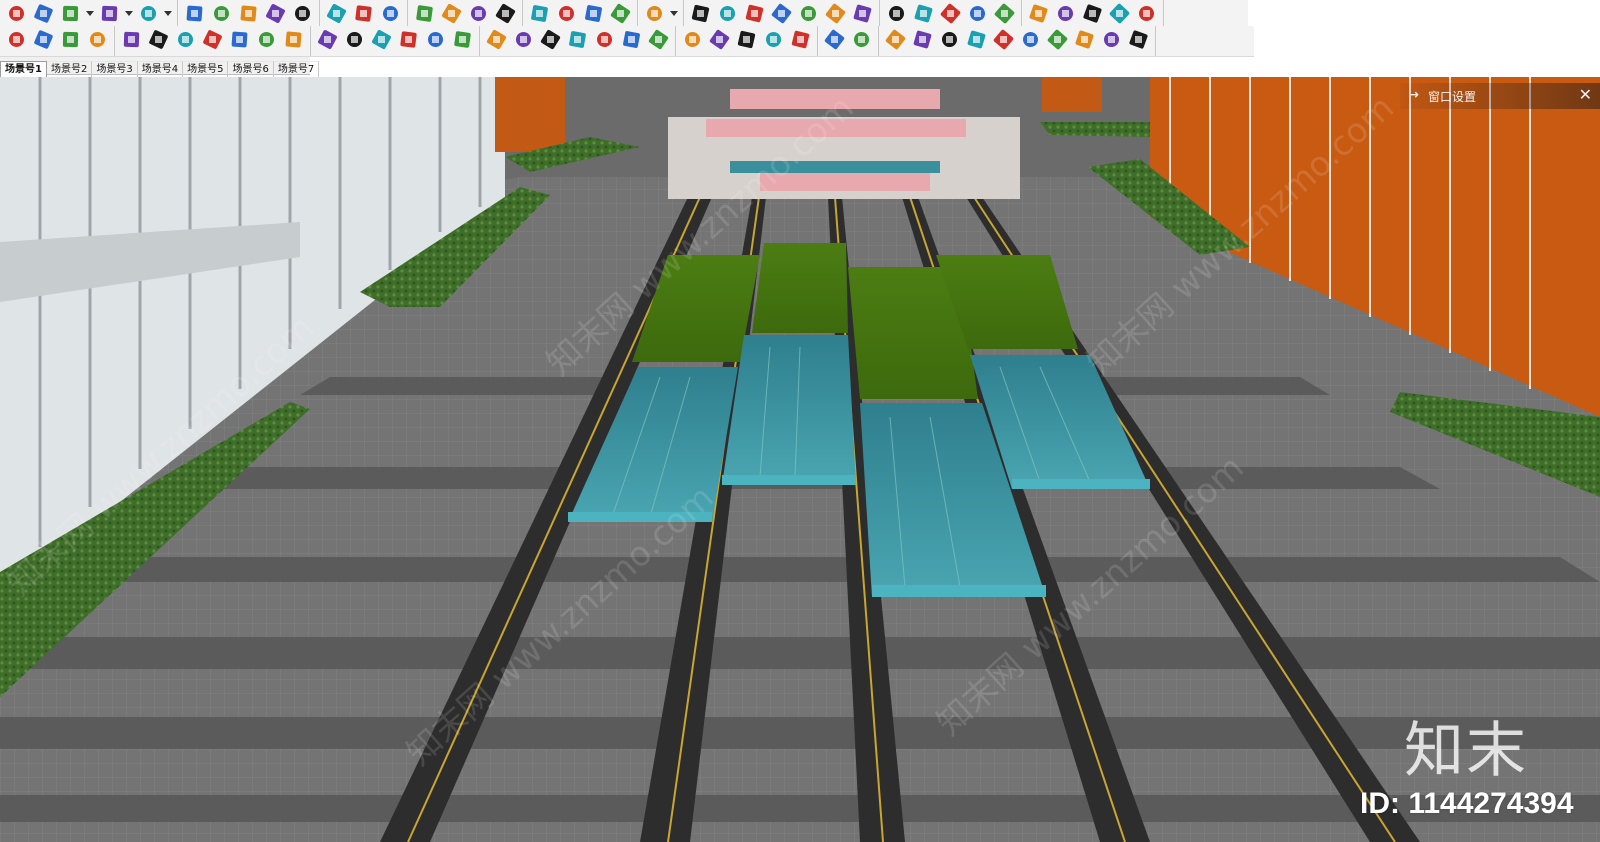 This screenshot has height=842, width=1600. What do you see at coordinates (895, 40) in the screenshot?
I see `axes-blue-icon` at bounding box center [895, 40].